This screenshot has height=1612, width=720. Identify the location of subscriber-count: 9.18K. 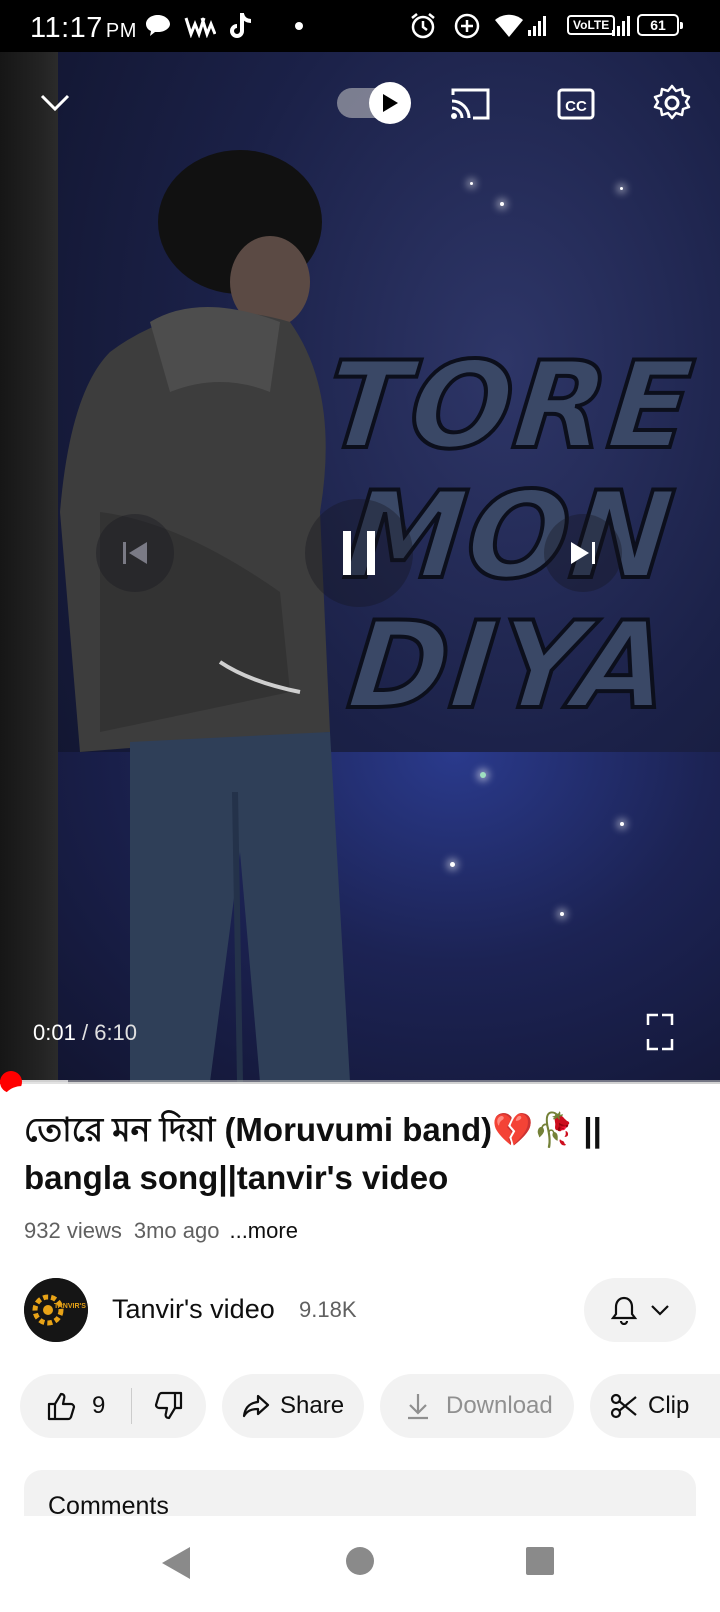
(328, 1309).